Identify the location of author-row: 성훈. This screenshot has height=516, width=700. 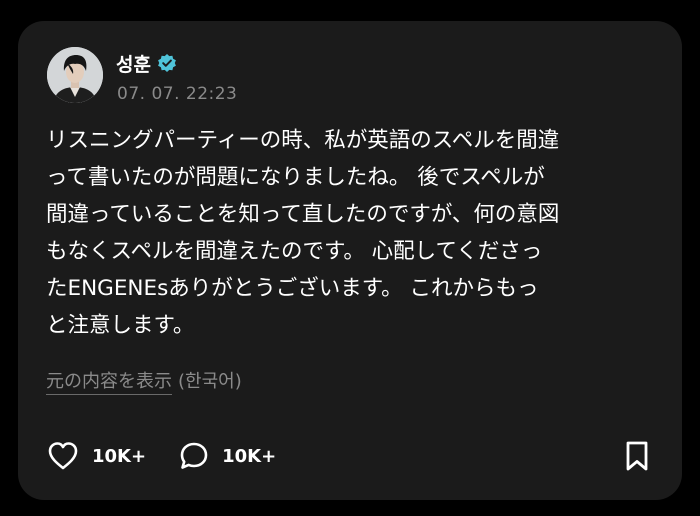
(146, 63).